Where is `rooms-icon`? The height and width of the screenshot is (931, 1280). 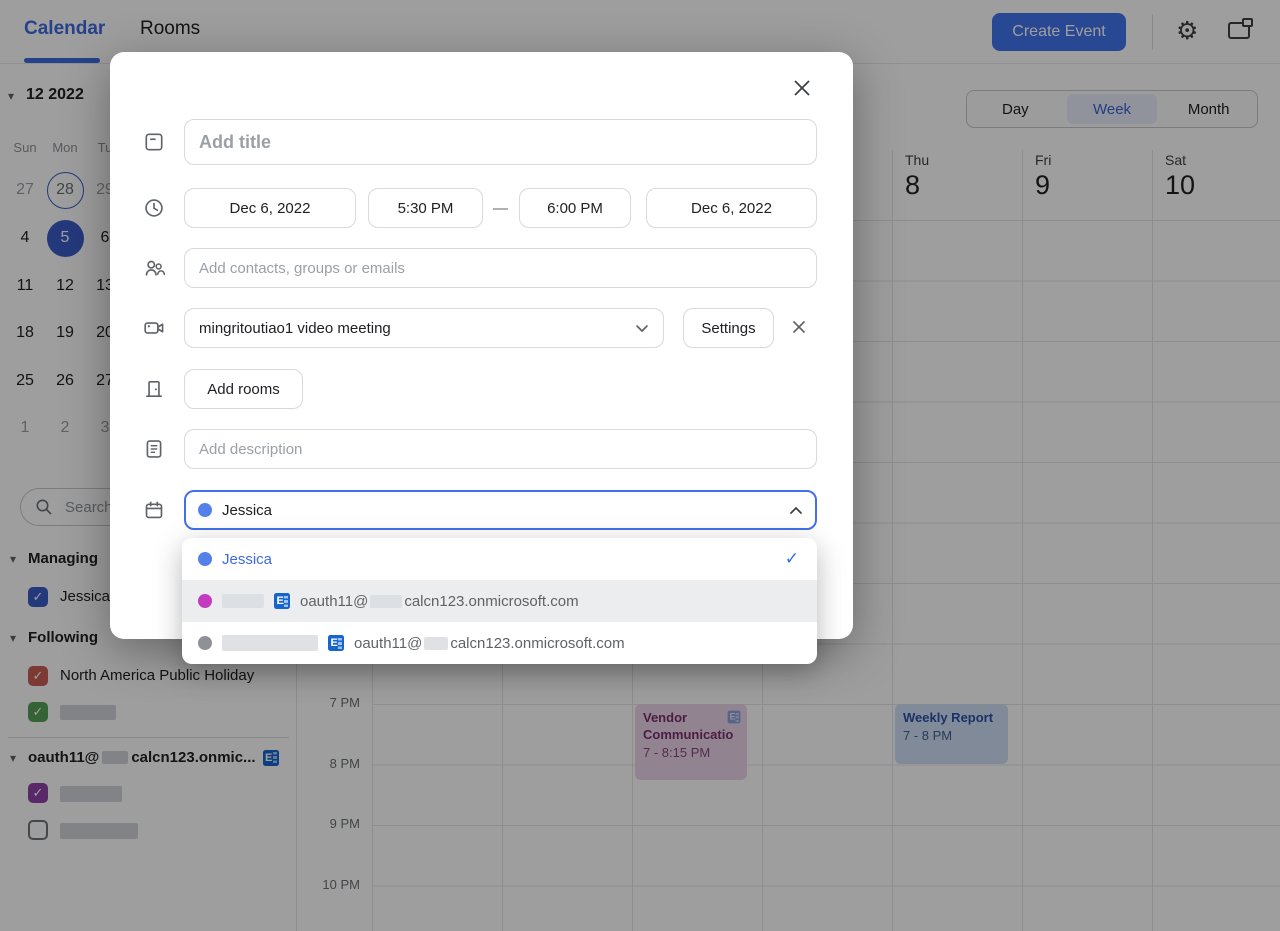 rooms-icon is located at coordinates (154, 389).